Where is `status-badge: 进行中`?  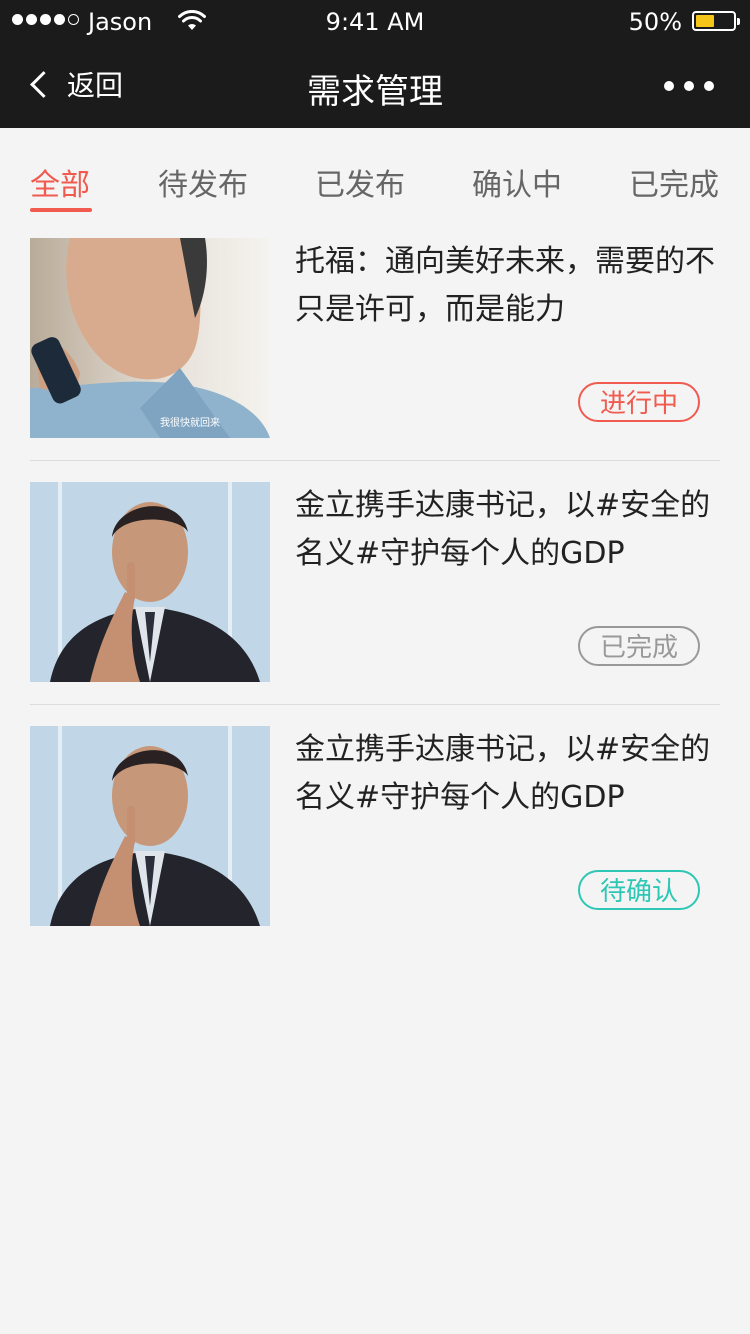 status-badge: 进行中 is located at coordinates (638, 402).